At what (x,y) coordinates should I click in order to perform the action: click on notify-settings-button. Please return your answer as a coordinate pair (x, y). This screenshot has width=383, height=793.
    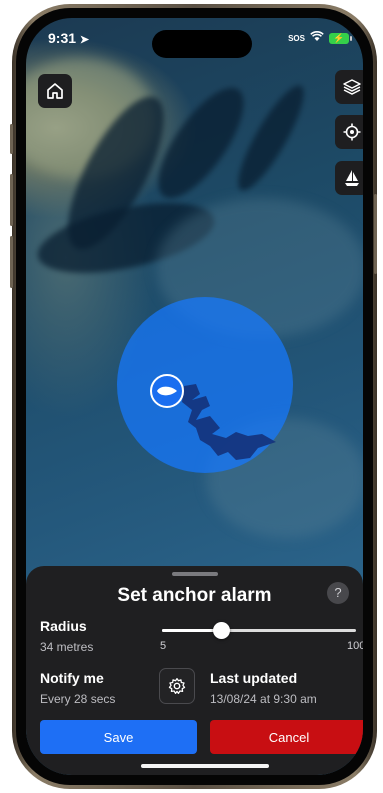
    Looking at the image, I should click on (177, 686).